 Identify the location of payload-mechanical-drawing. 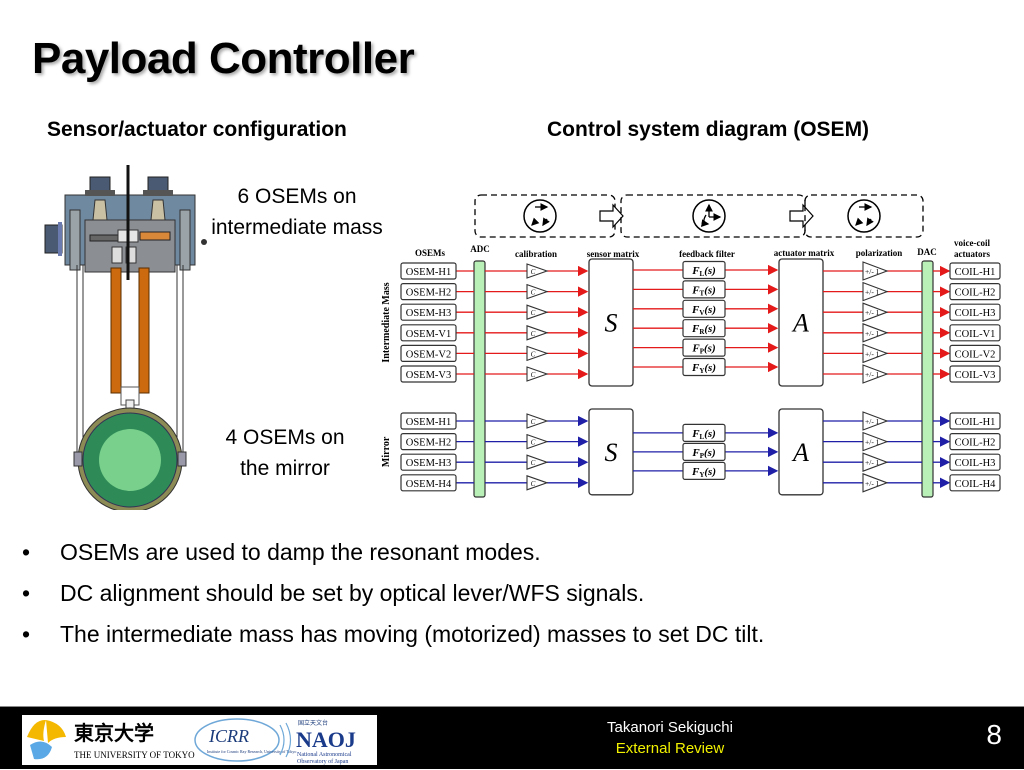
(125, 337).